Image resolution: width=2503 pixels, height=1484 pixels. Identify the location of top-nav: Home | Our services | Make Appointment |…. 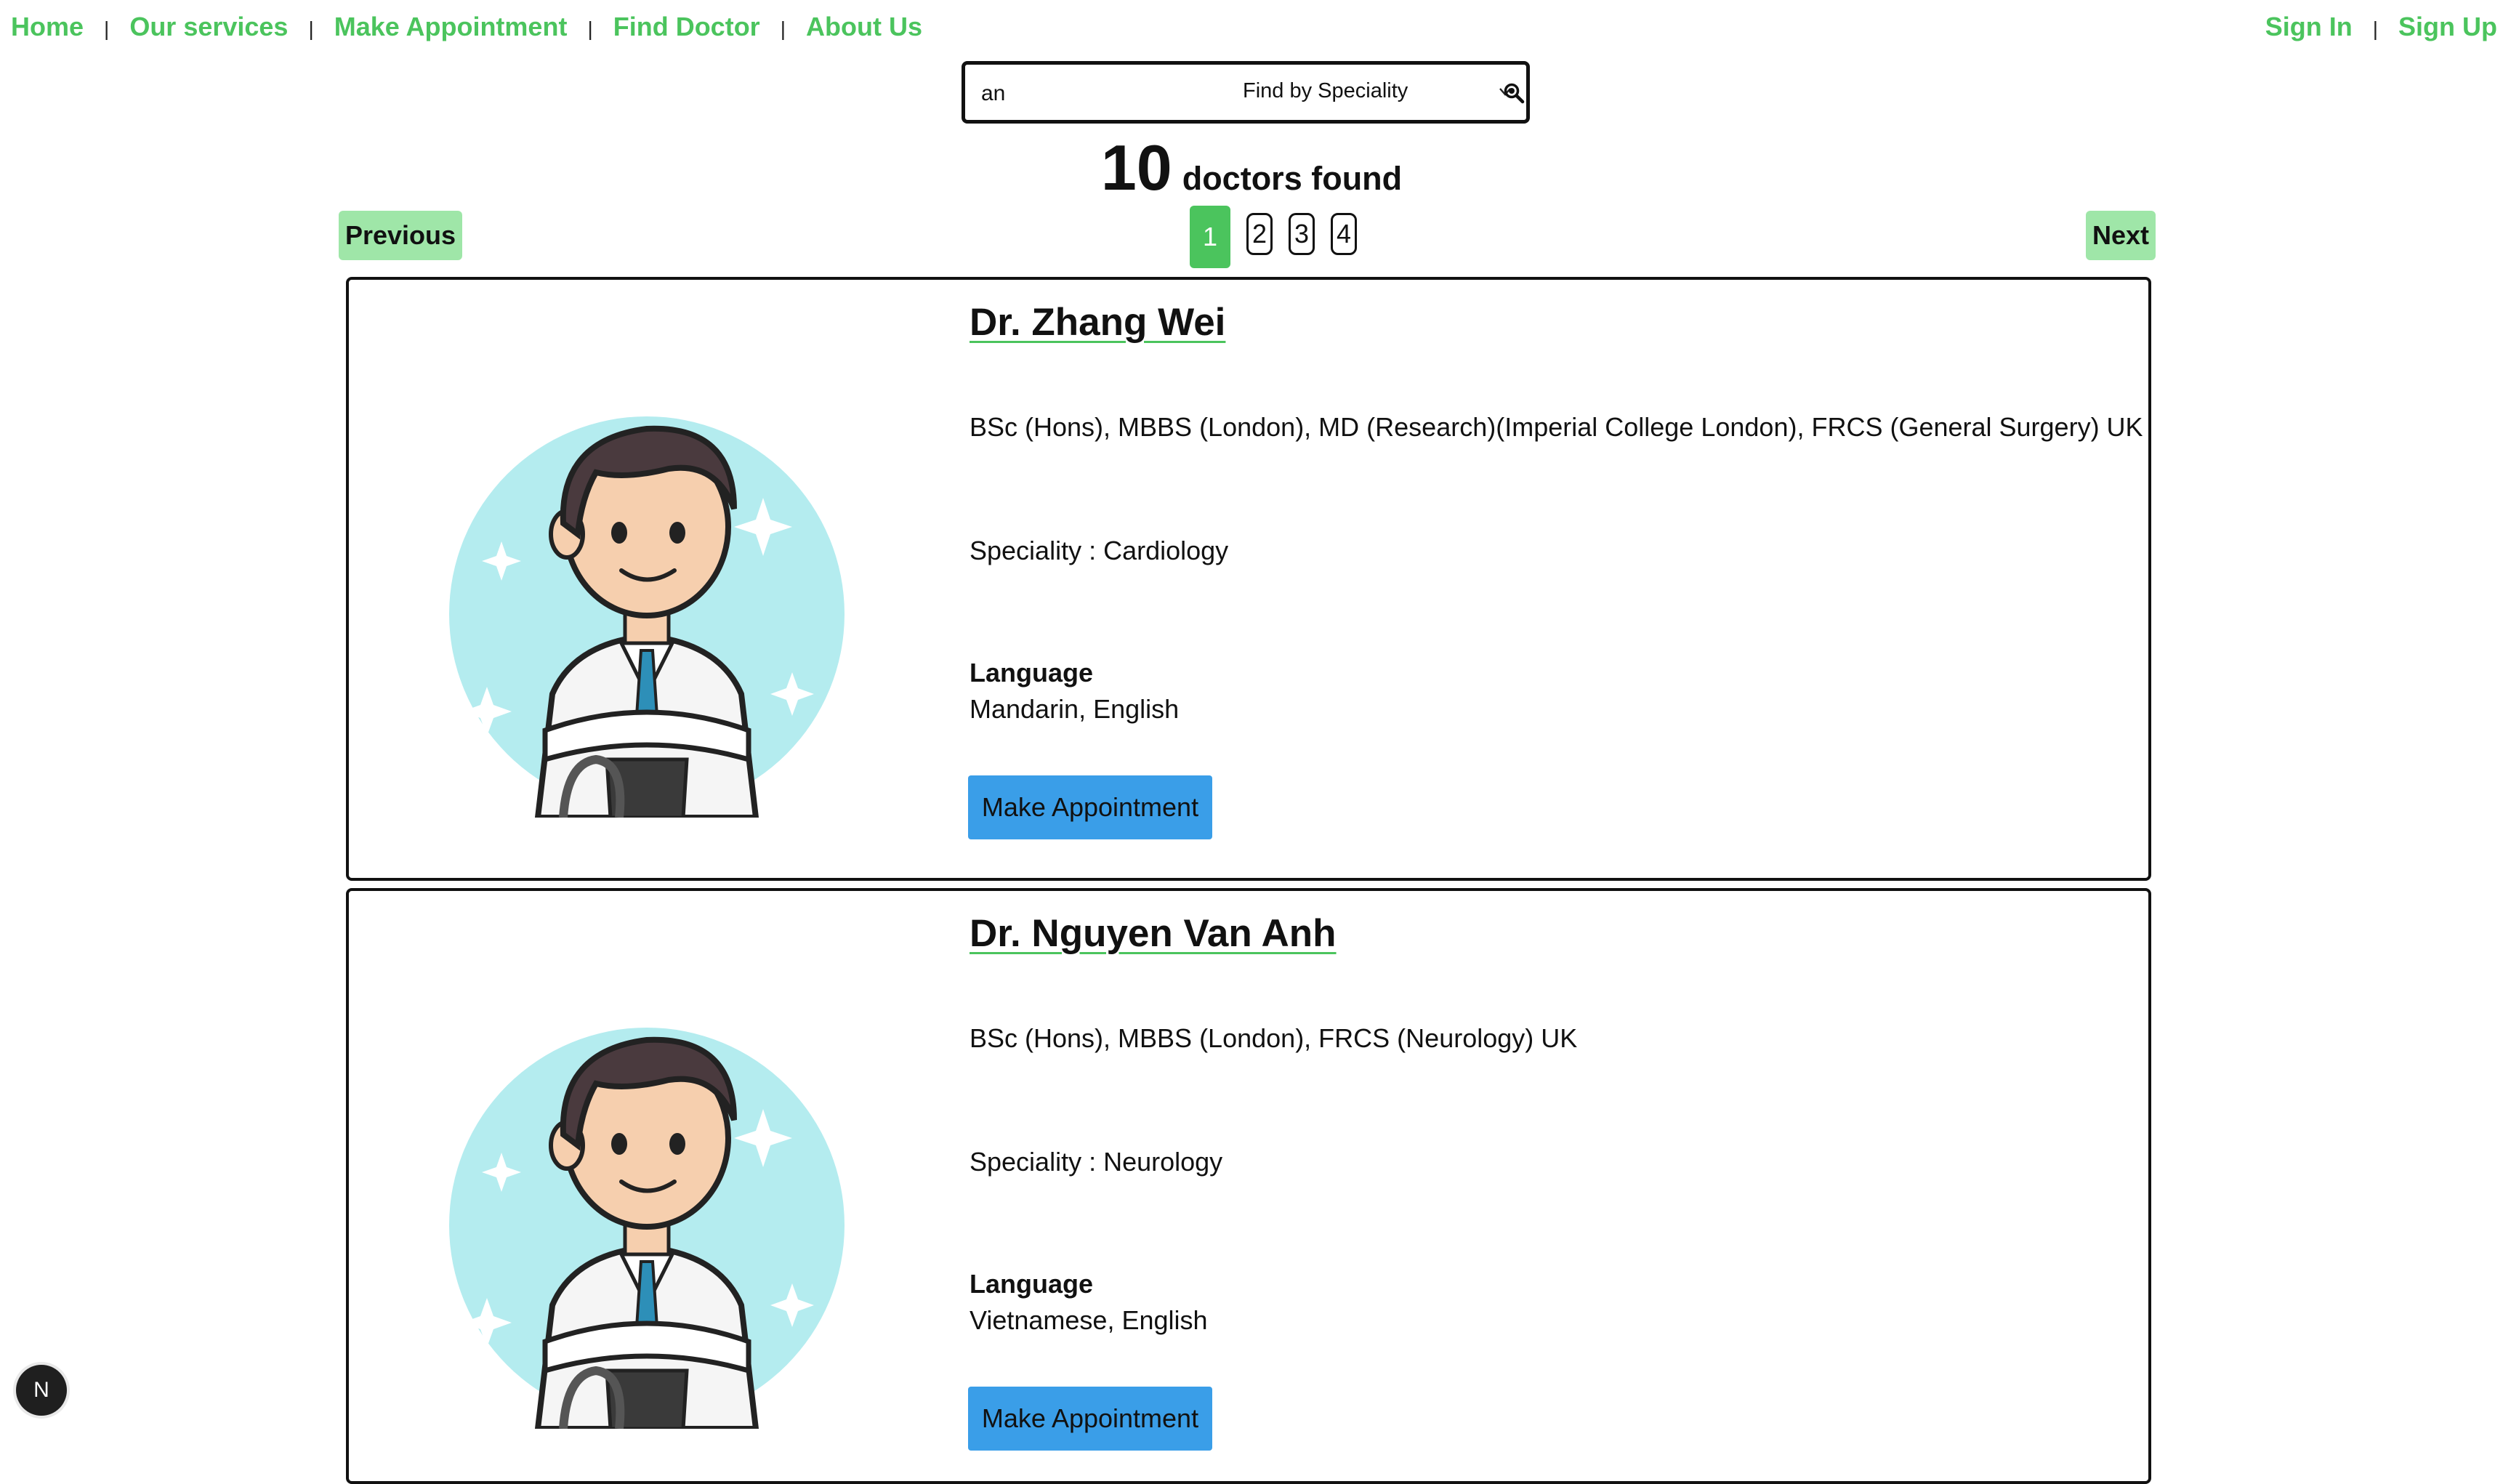
(1251, 29).